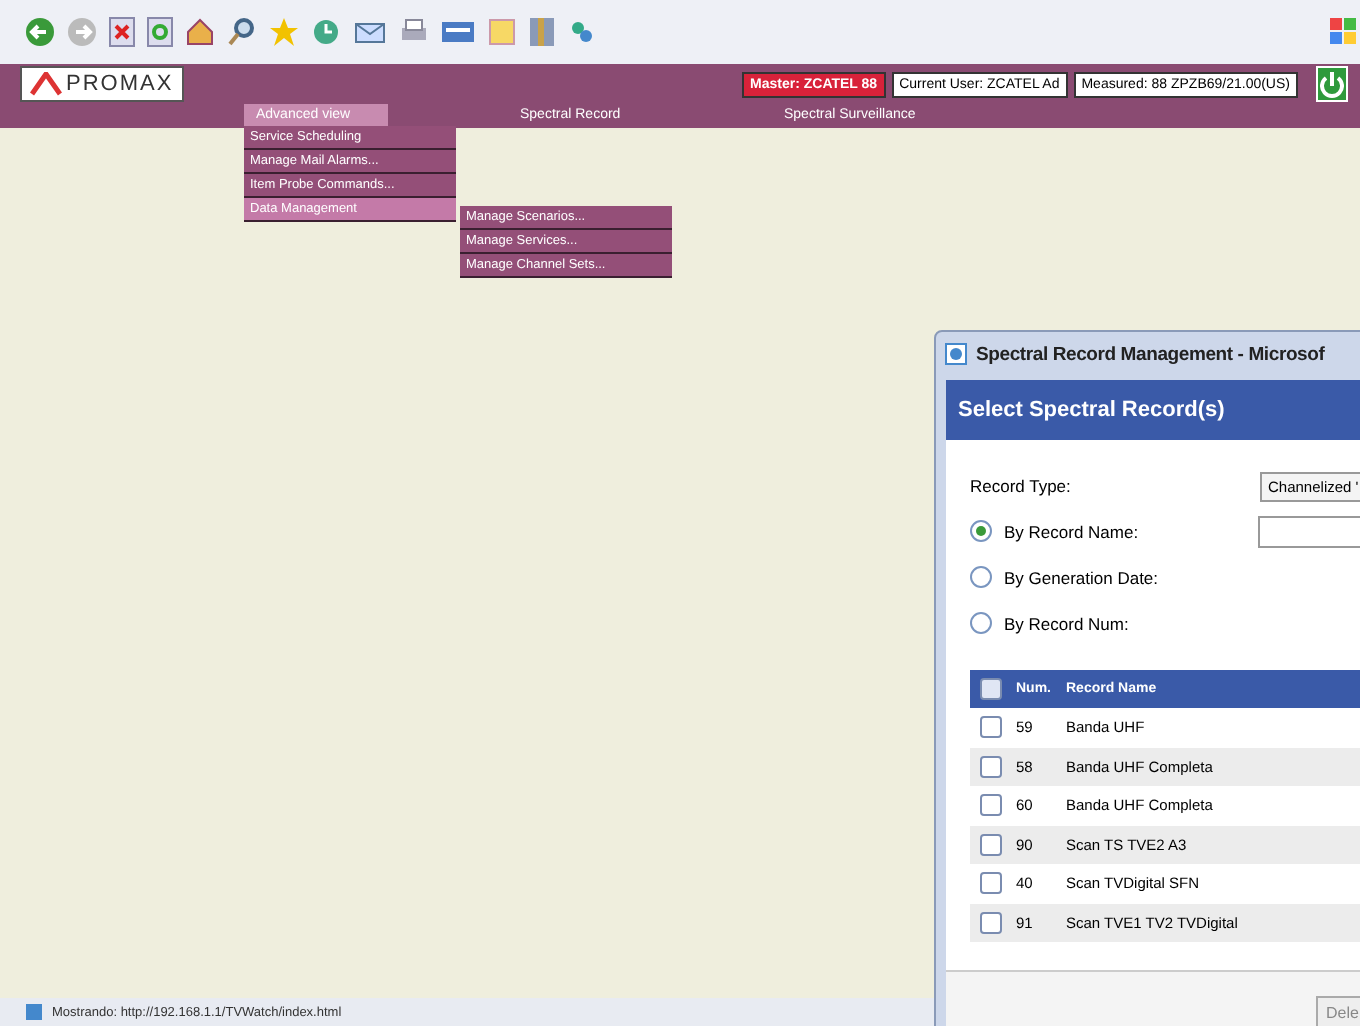 The image size is (1360, 1026). What do you see at coordinates (82, 32) in the screenshot?
I see `forward-icon` at bounding box center [82, 32].